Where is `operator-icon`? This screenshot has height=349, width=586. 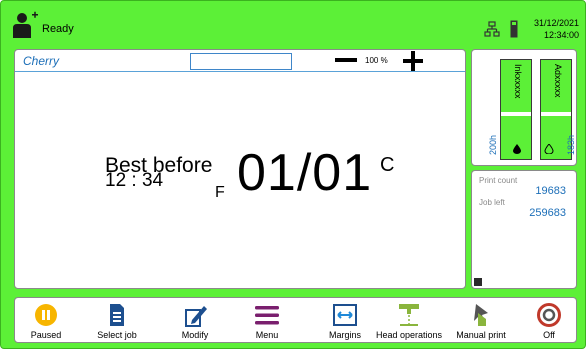 operator-icon is located at coordinates (25, 25).